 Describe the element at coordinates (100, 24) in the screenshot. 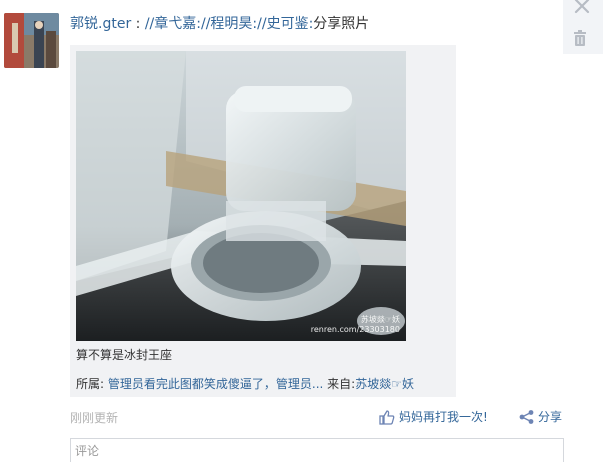

I see `author-link: 郭锐.gter` at that location.